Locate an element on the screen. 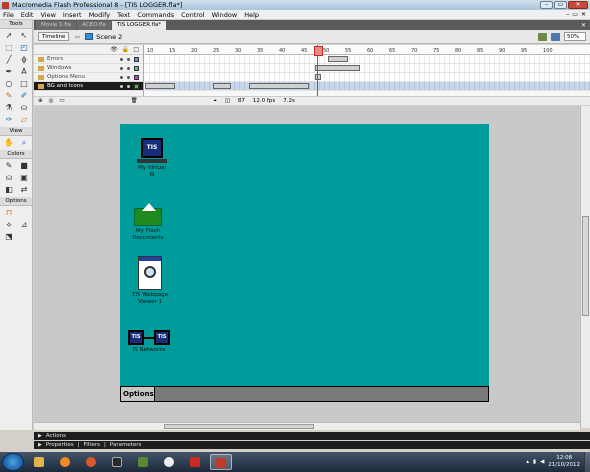  start-button is located at coordinates (13, 462).